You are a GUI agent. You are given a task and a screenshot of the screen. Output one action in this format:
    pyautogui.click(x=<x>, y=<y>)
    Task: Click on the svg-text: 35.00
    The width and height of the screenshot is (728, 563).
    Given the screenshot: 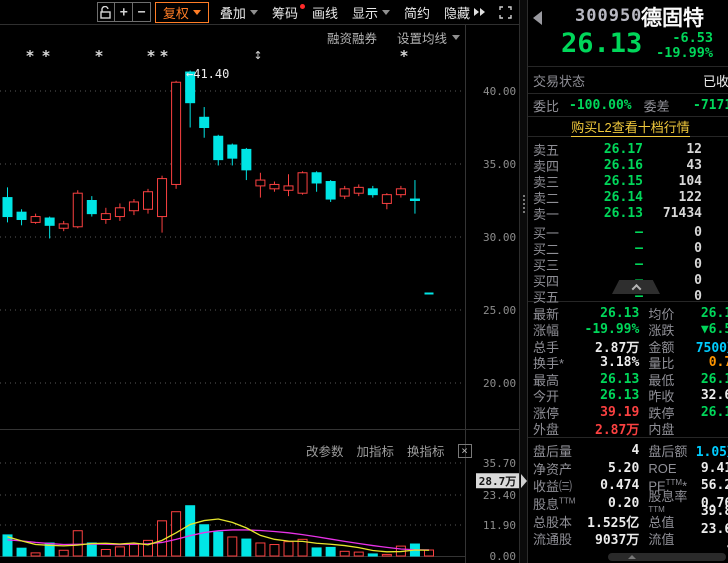 What is the action you would take?
    pyautogui.click(x=499, y=164)
    